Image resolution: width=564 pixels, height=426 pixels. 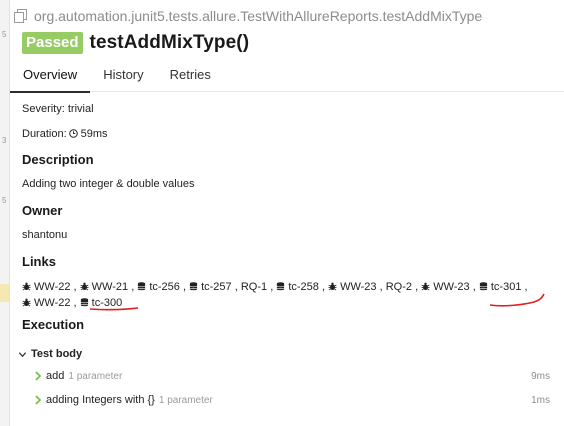 I want to click on status-badge: Passed, so click(x=52, y=43).